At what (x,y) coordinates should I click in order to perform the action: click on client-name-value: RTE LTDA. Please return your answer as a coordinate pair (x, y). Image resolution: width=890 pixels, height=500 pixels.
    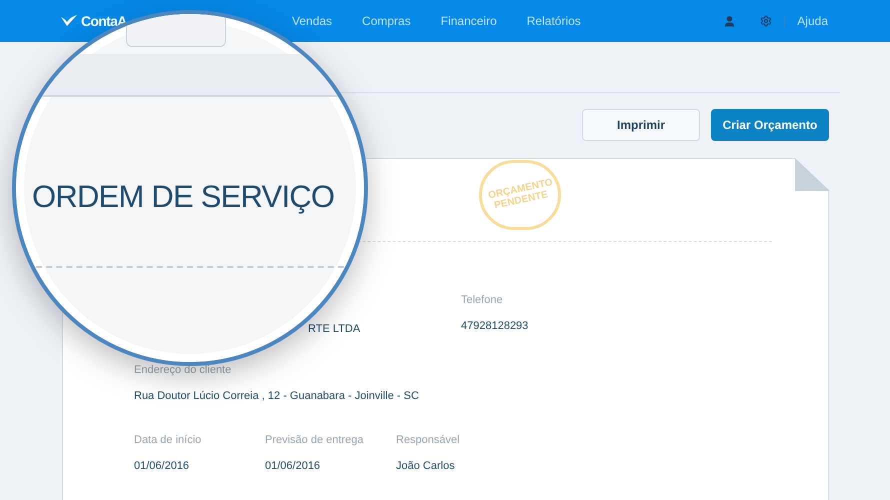
    Looking at the image, I should click on (334, 329).